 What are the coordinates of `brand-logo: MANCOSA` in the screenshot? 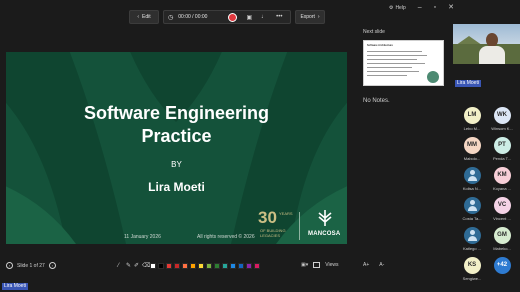 It's located at (325, 225).